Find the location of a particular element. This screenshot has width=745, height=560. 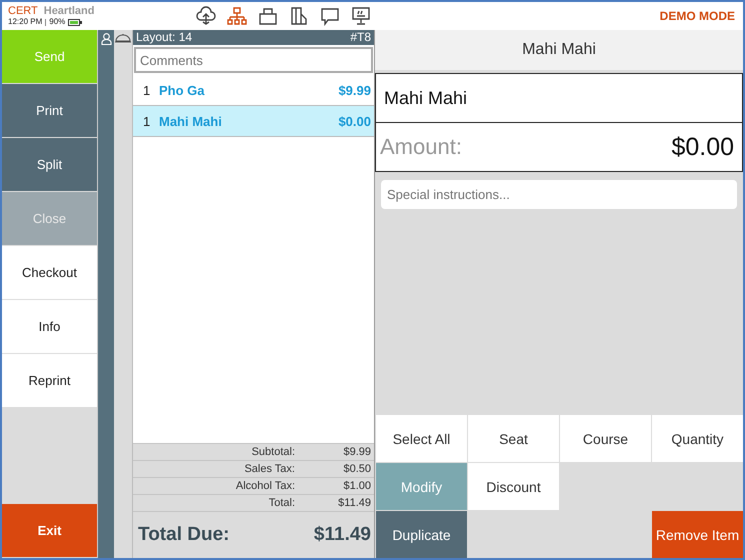

battery-icon is located at coordinates (75, 22).